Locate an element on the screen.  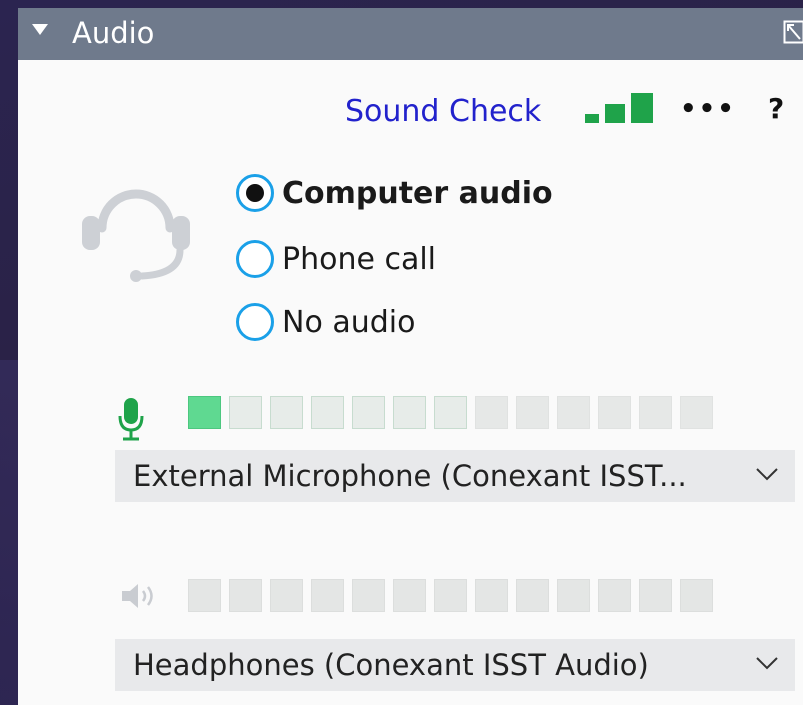
option-no-audio: No audio is located at coordinates (325, 322).